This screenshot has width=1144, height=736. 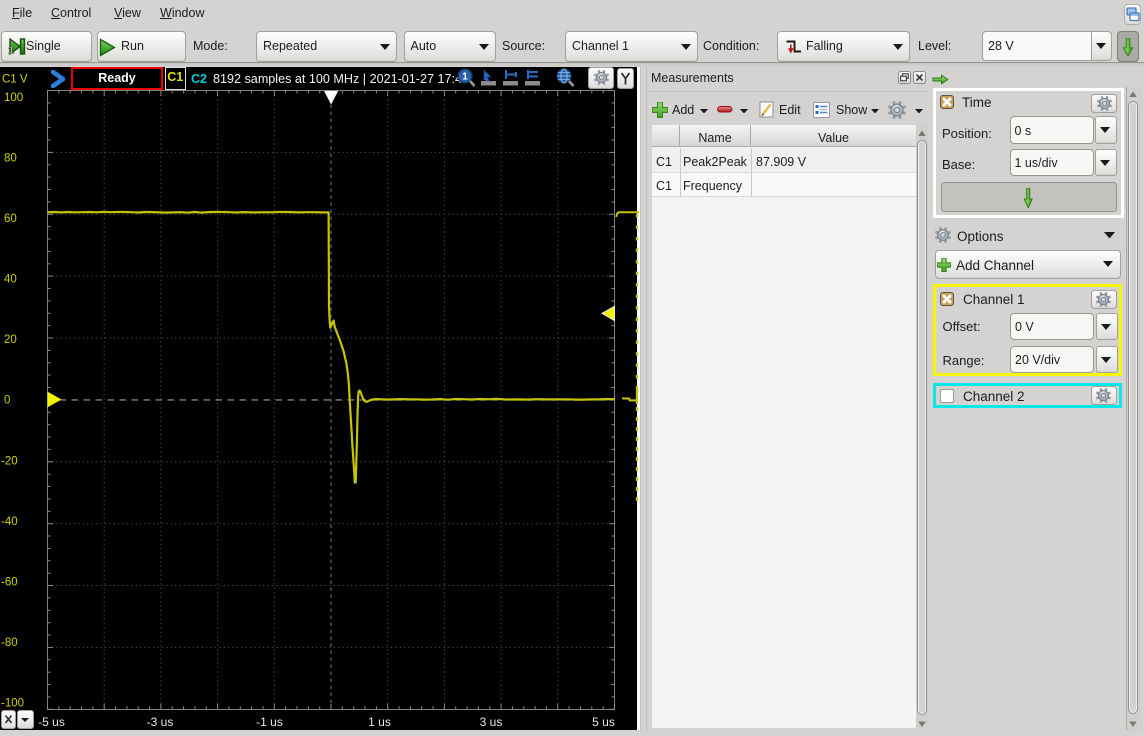 I want to click on svg-text: -5 us, so click(x=51, y=722).